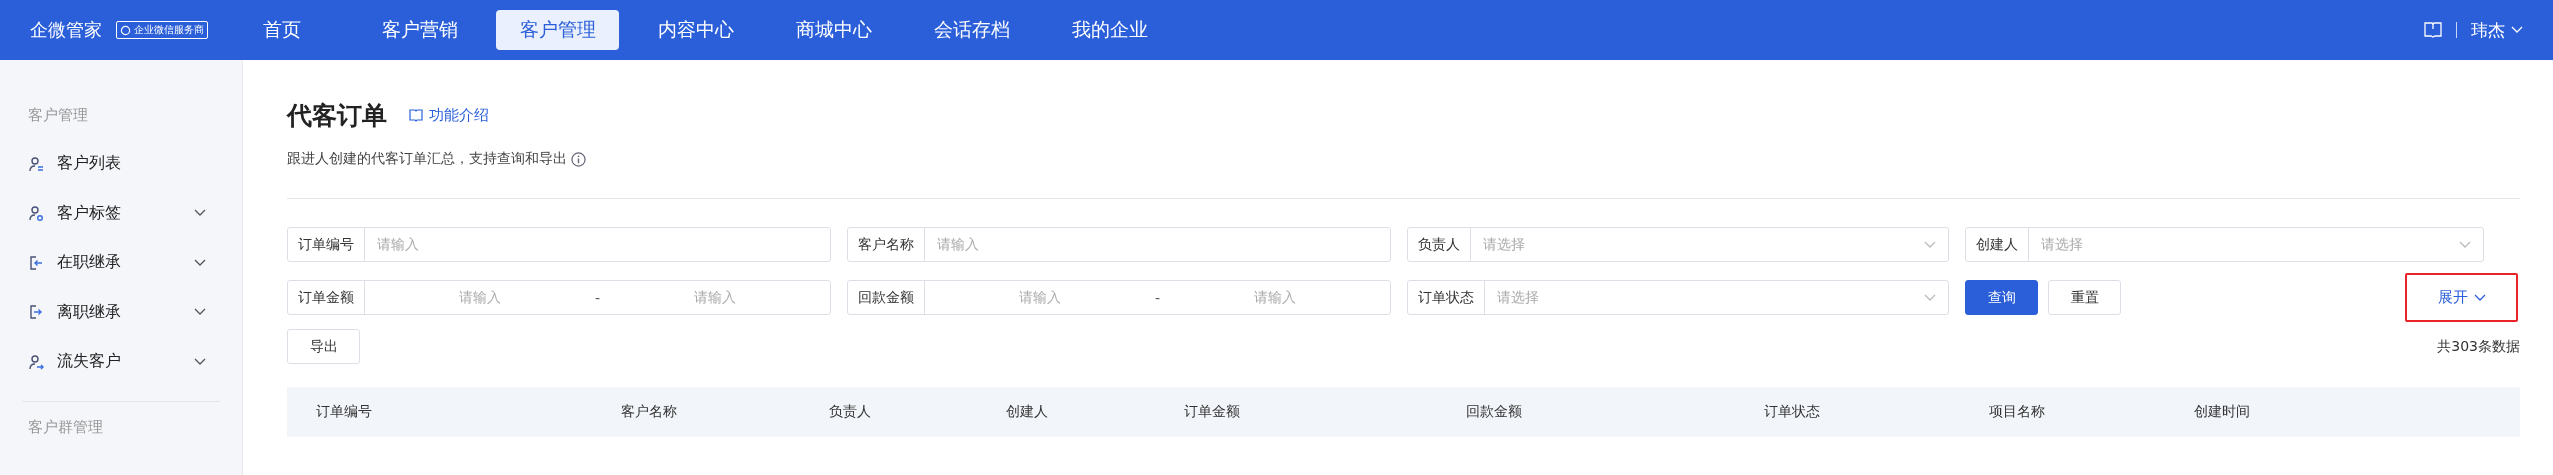  What do you see at coordinates (2084, 297) in the screenshot?
I see `reset-button: 重置` at bounding box center [2084, 297].